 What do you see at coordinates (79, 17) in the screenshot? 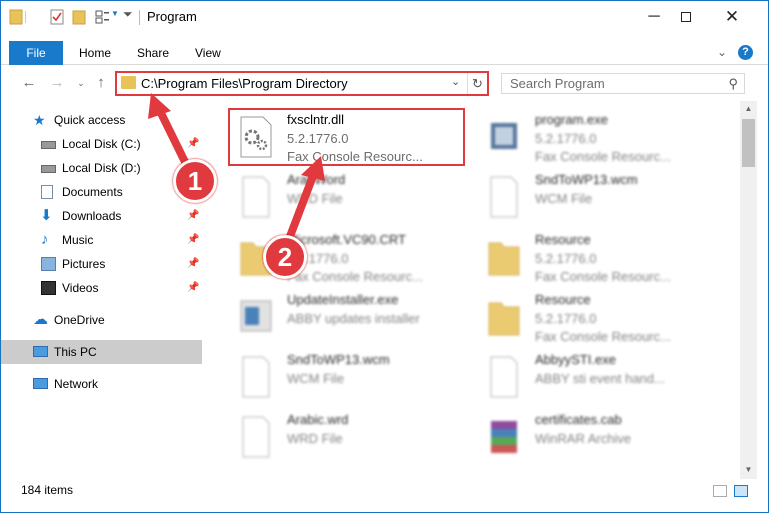
I see `new-folder-icon` at bounding box center [79, 17].